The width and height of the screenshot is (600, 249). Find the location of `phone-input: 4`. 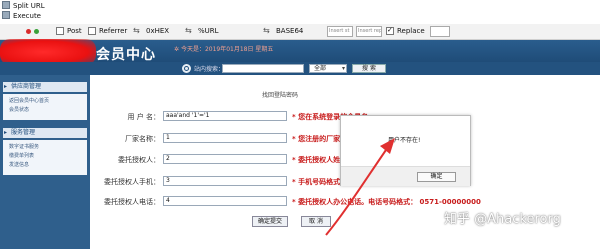

phone-input: 4 is located at coordinates (225, 201).